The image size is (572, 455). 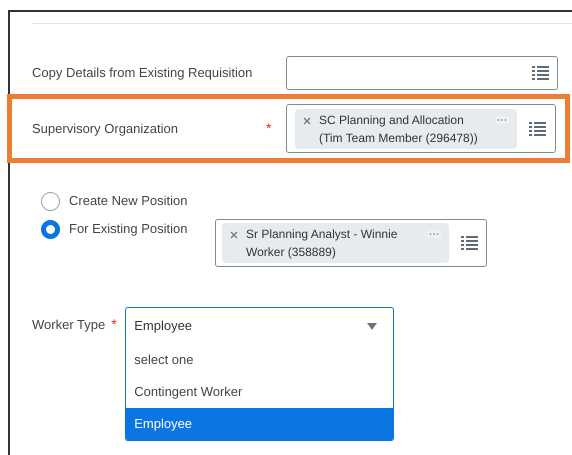 I want to click on dropdown-option: Employee, so click(x=260, y=424).